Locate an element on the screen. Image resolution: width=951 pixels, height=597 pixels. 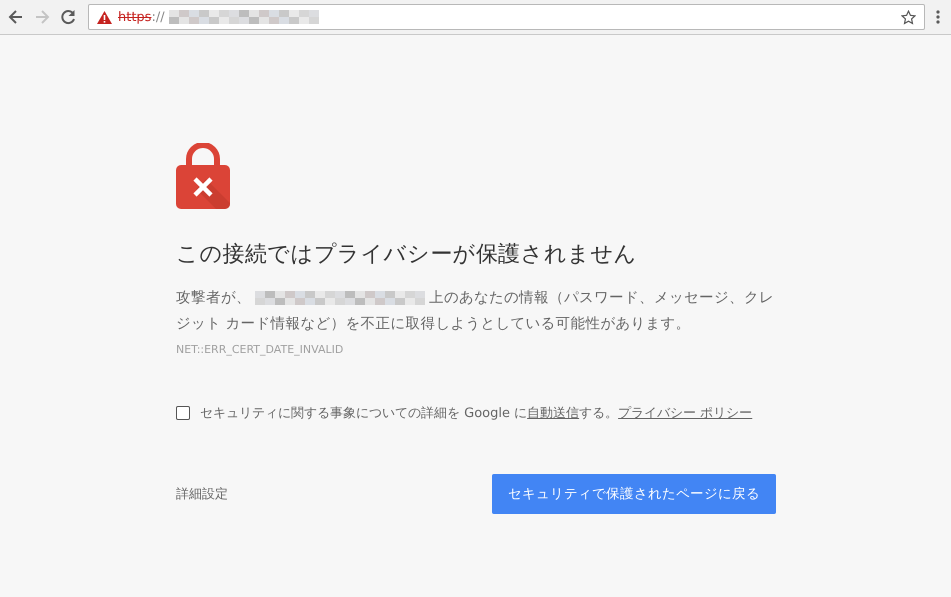
message-text: 上のあなたの情報（パスワード、メッセージ、クレ is located at coordinates (601, 298).